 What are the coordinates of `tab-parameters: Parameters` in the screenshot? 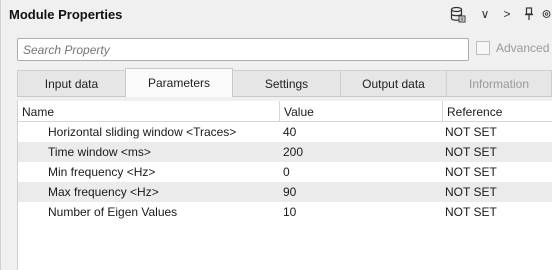 It's located at (179, 82).